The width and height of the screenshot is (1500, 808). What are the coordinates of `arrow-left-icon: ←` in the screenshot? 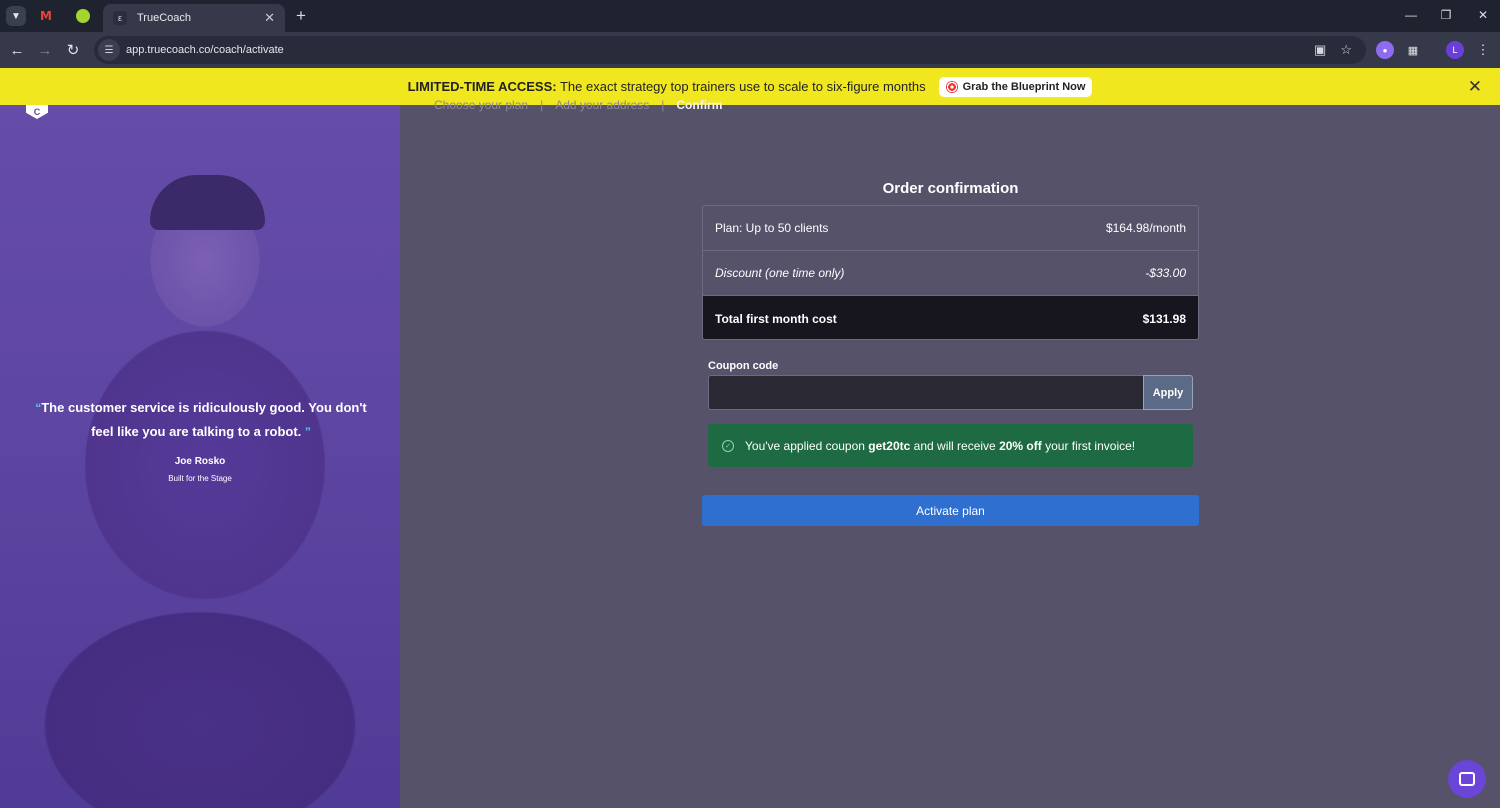 It's located at (17, 50).